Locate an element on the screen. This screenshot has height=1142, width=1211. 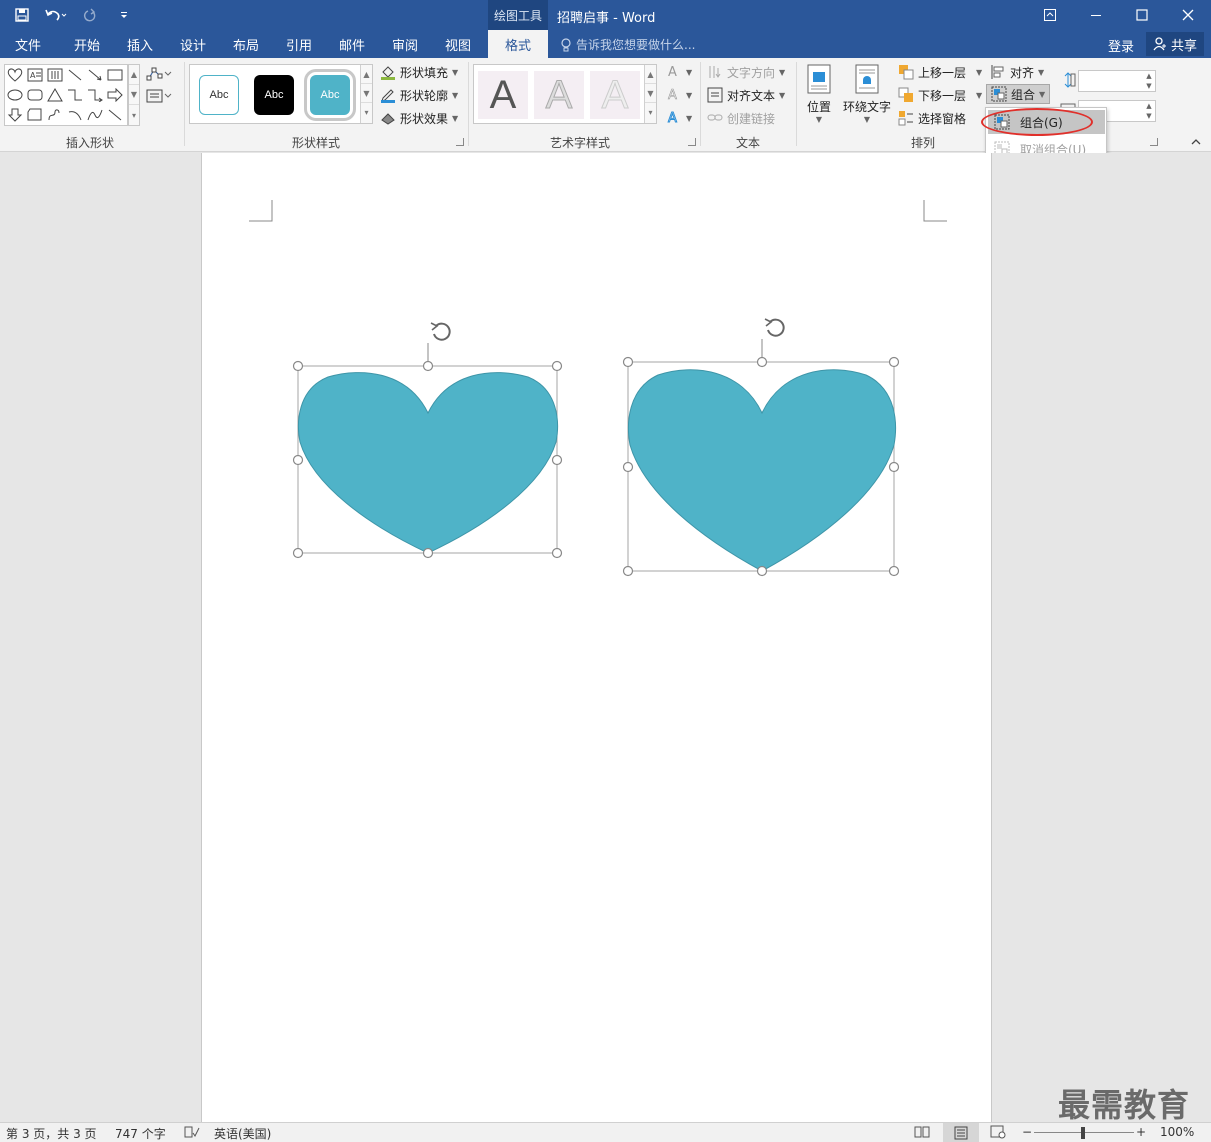
proofing-icon is located at coordinates (192, 1133).